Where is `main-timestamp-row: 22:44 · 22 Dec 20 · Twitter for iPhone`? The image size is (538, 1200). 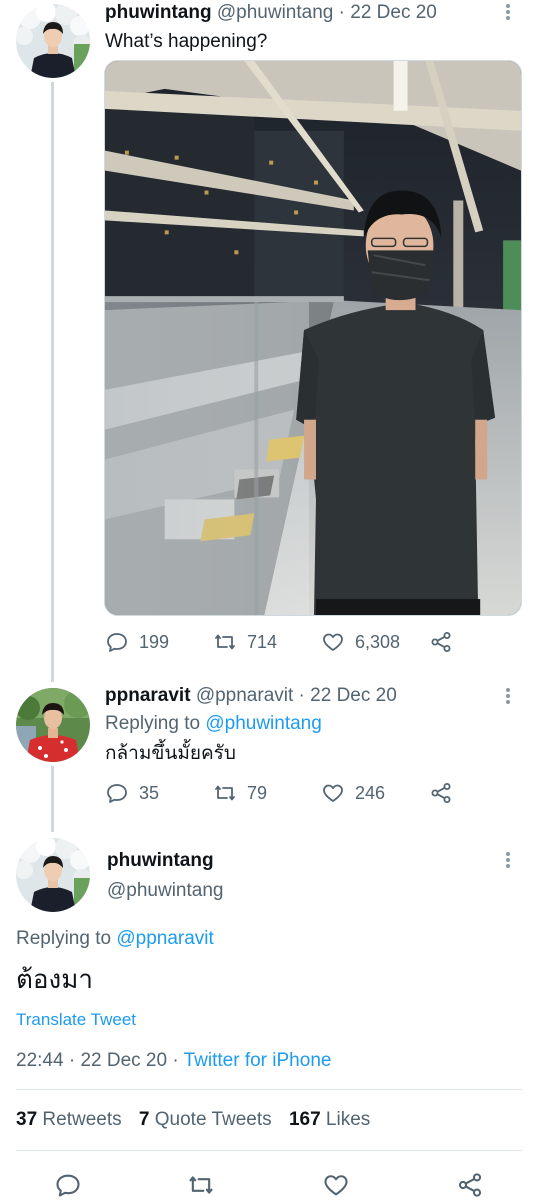
main-timestamp-row: 22:44 · 22 Dec 20 · Twitter for iPhone is located at coordinates (173, 1061).